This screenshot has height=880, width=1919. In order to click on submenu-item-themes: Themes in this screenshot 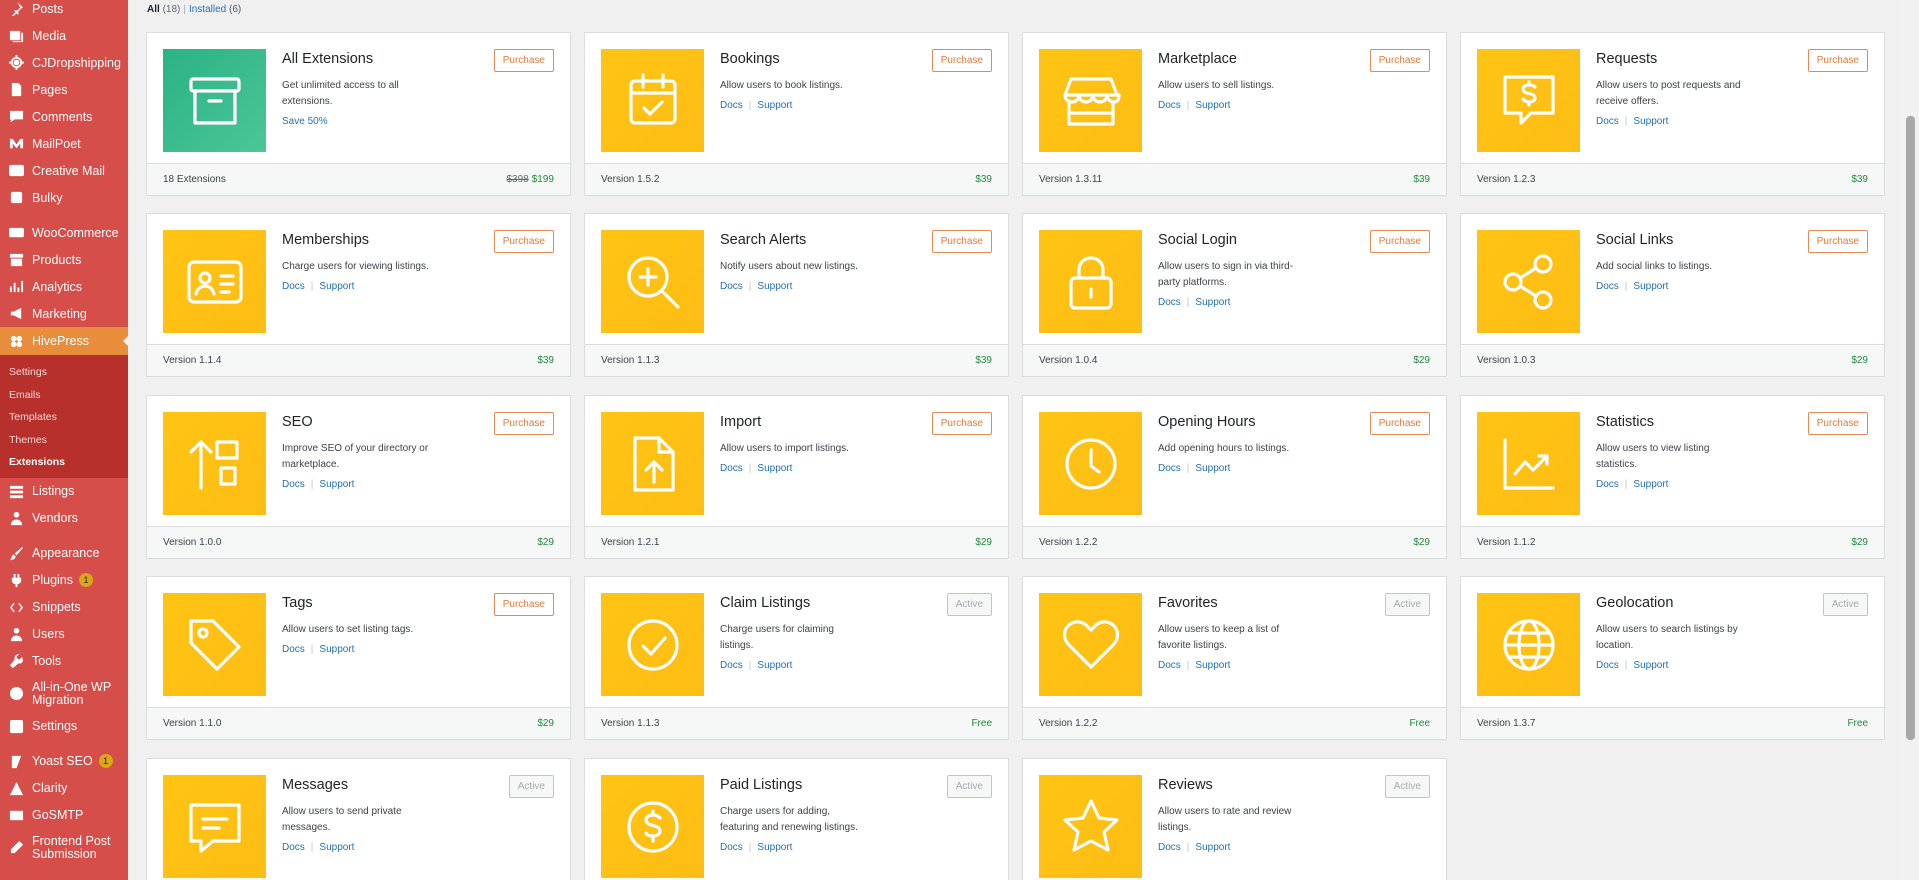, I will do `click(64, 440)`.